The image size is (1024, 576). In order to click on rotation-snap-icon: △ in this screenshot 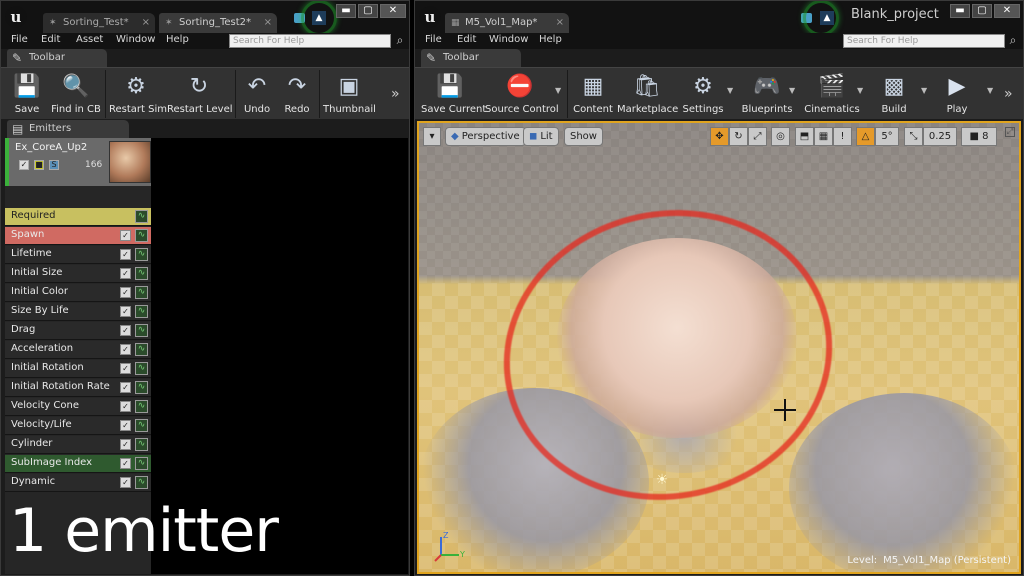, I will do `click(865, 136)`.